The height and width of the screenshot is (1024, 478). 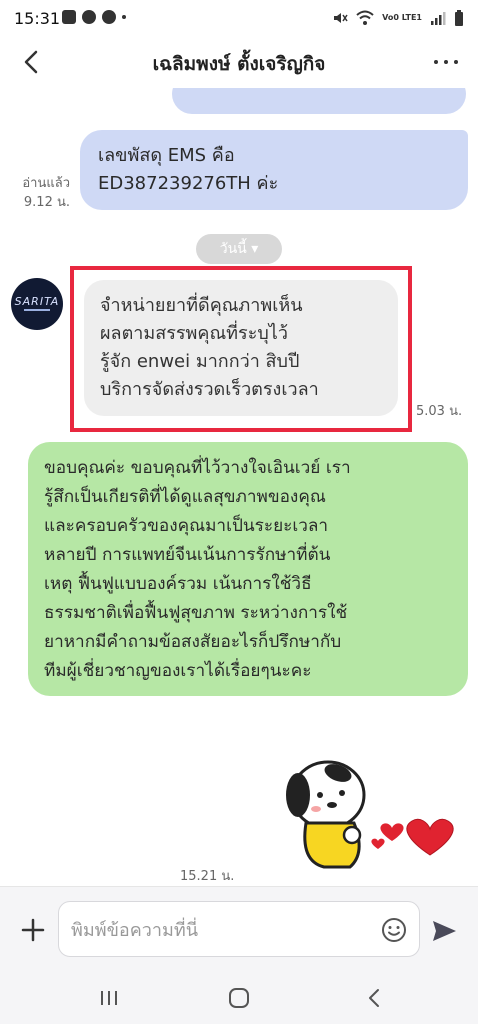 What do you see at coordinates (33, 930) in the screenshot?
I see `plus-icon` at bounding box center [33, 930].